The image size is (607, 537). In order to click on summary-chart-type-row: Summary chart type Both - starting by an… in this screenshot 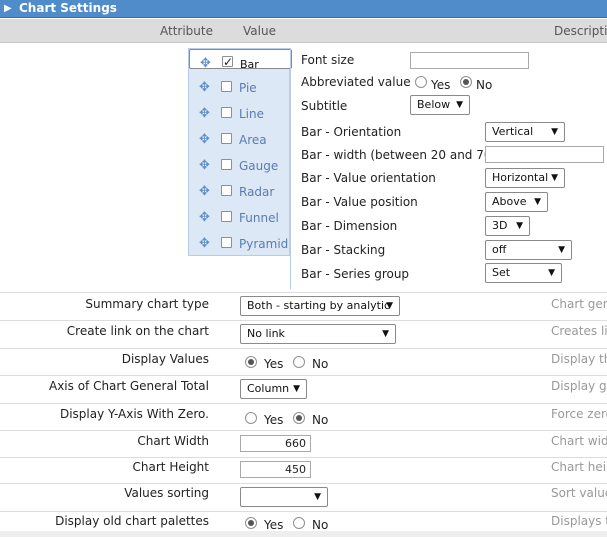, I will do `click(303, 306)`.